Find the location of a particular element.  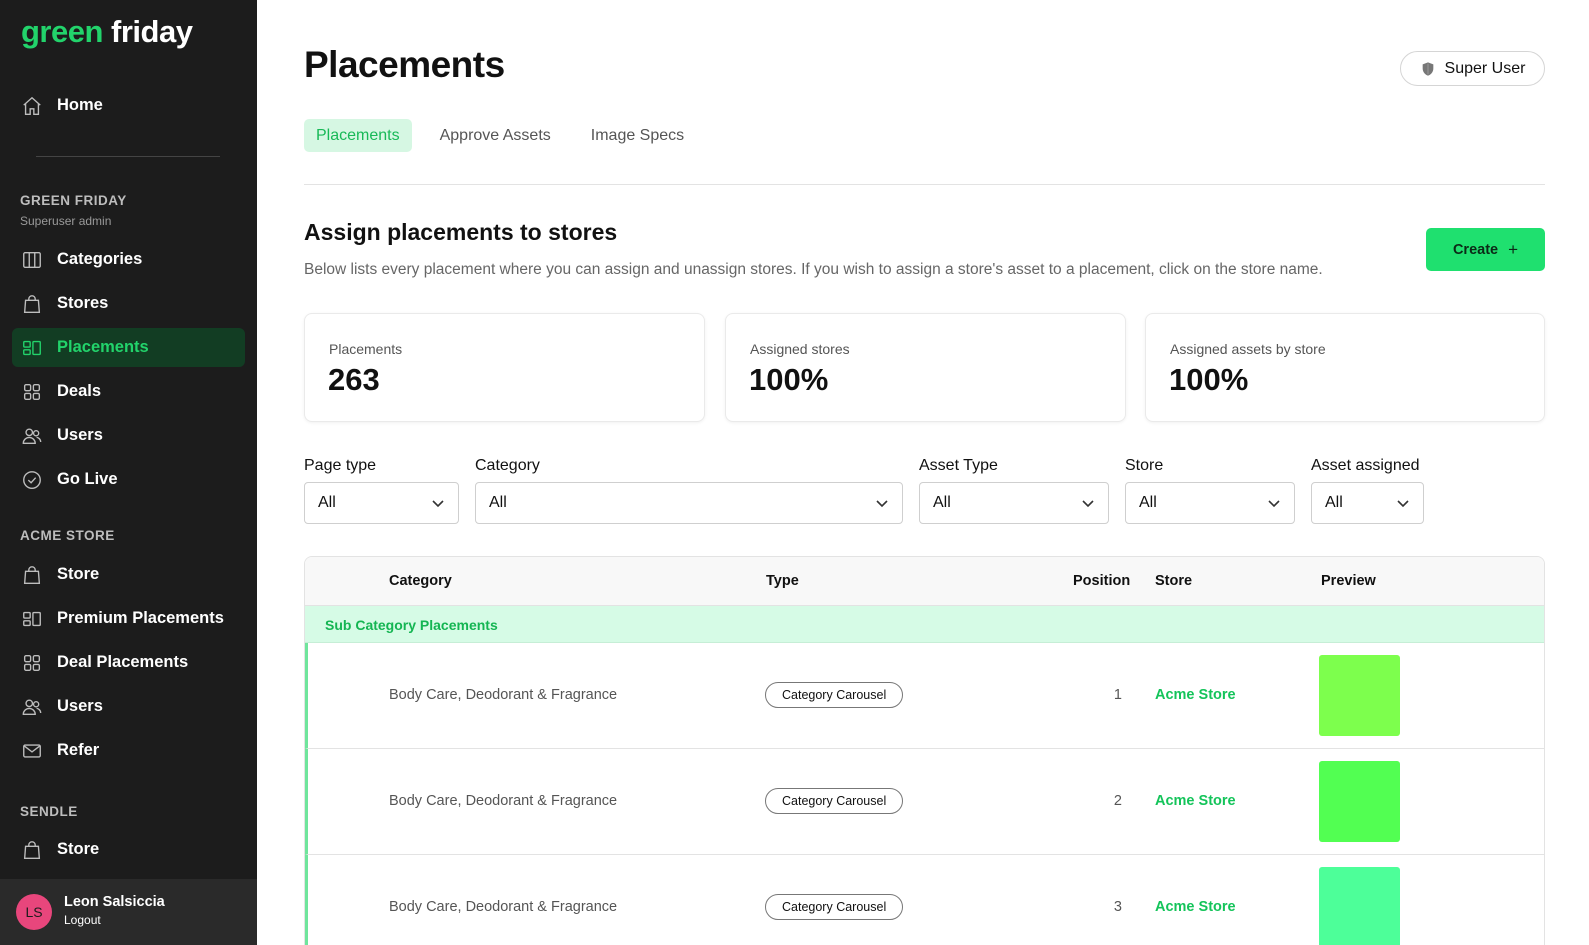

sidebar-item-users: Users is located at coordinates (128, 435).